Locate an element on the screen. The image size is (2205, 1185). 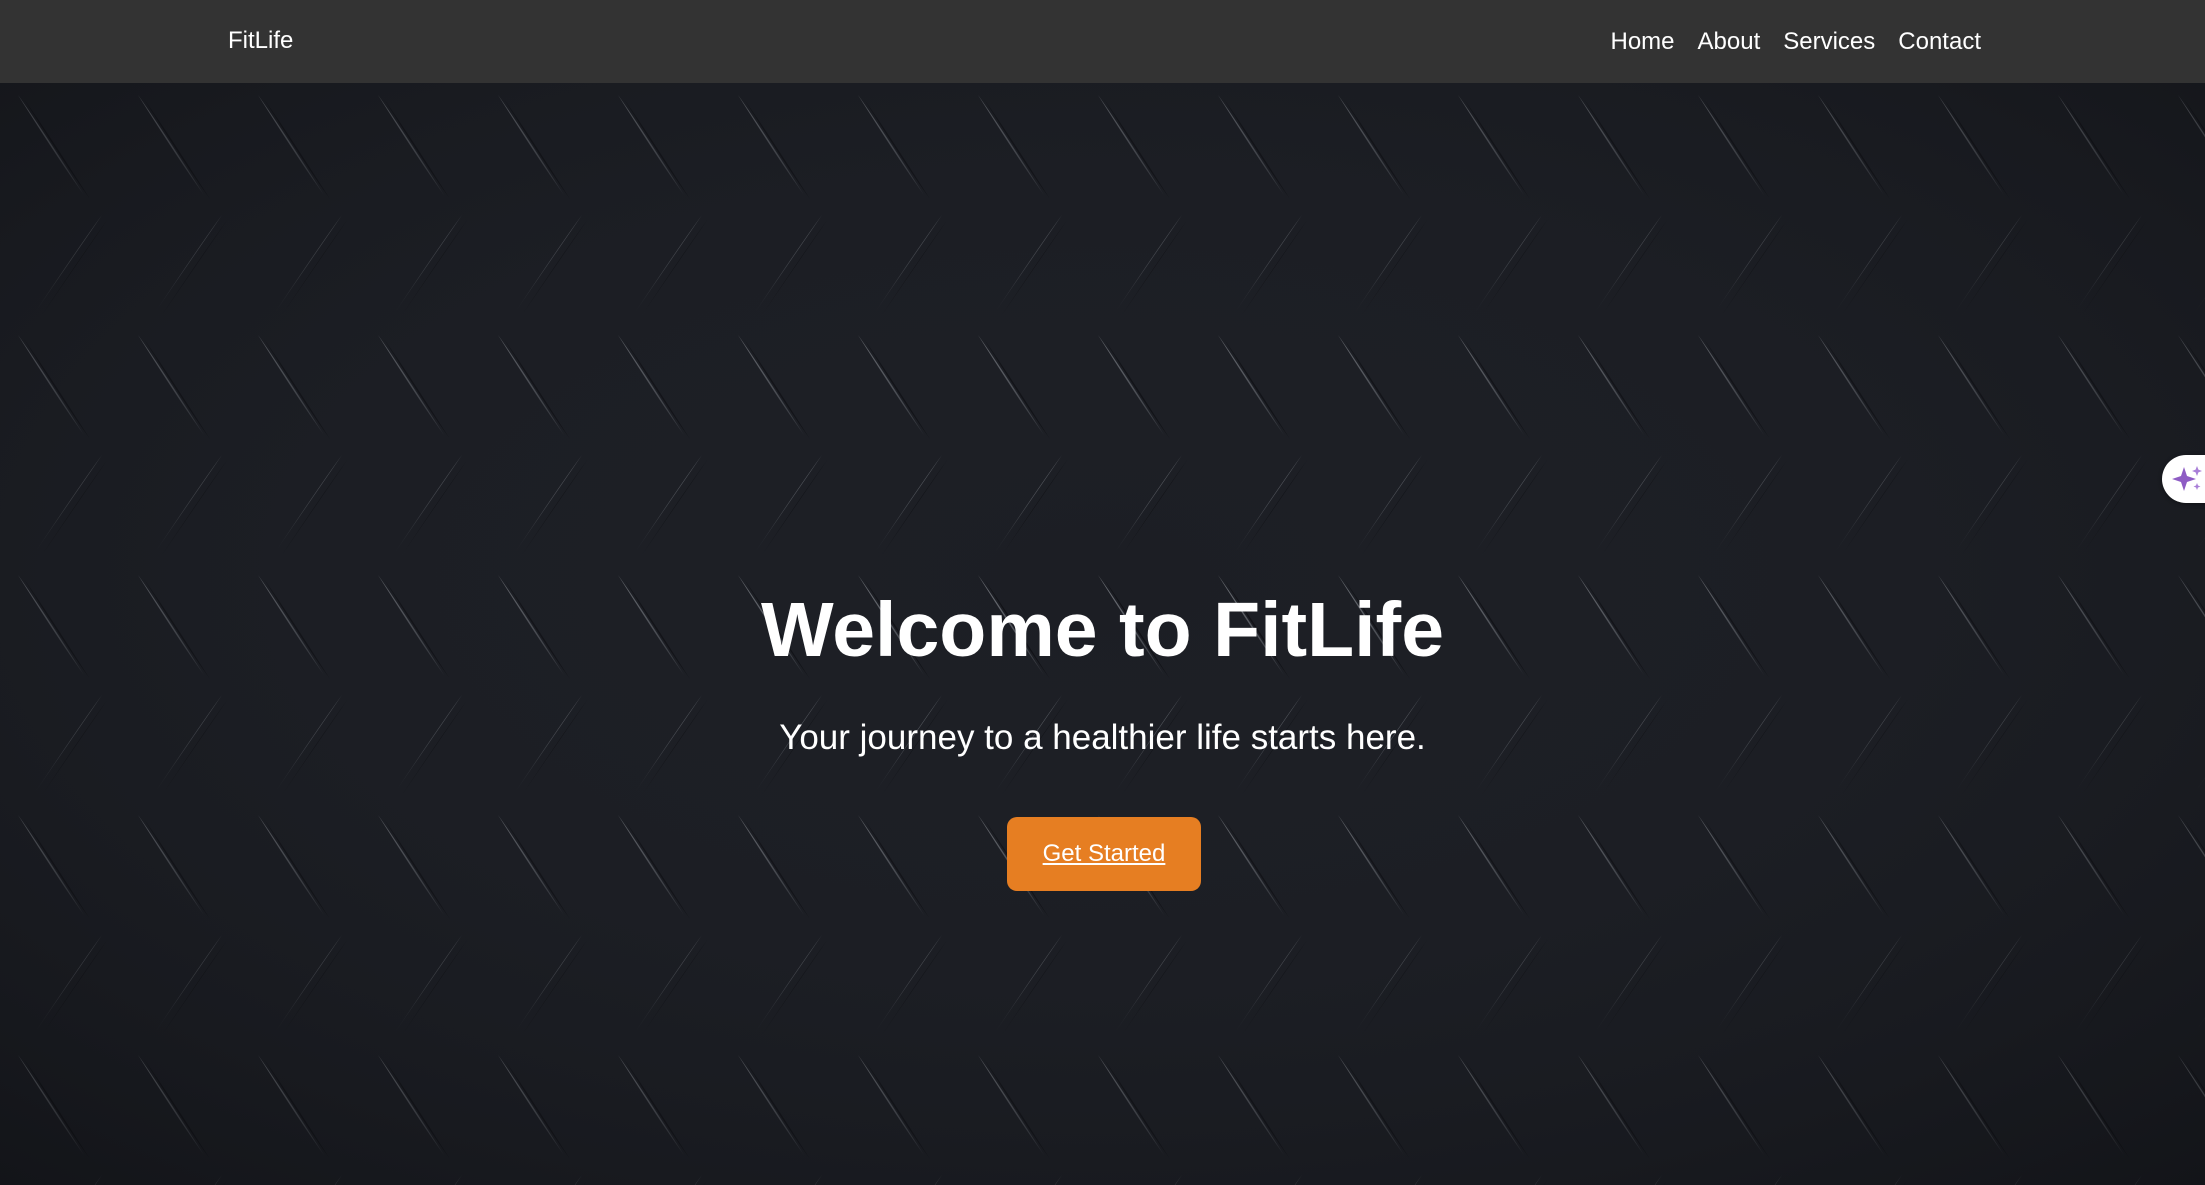
nav-link-home: Home is located at coordinates (1643, 42).